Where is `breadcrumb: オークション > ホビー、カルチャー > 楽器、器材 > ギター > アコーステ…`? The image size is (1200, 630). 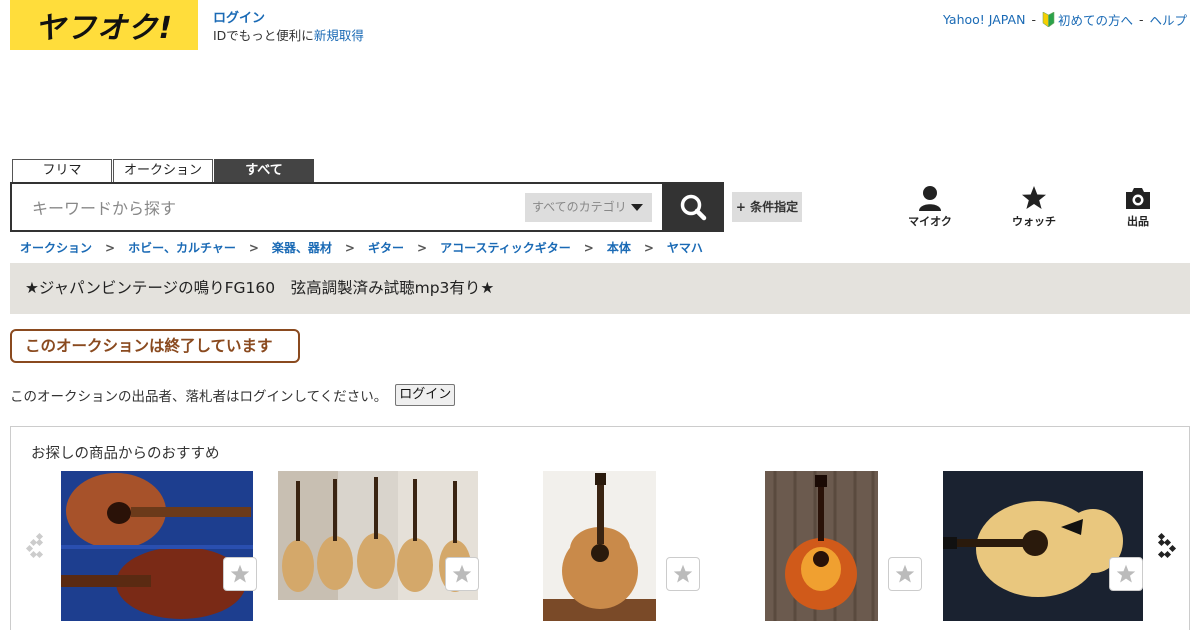 breadcrumb: オークション > ホビー、カルチャー > 楽器、器材 > ギター > アコーステ… is located at coordinates (361, 247).